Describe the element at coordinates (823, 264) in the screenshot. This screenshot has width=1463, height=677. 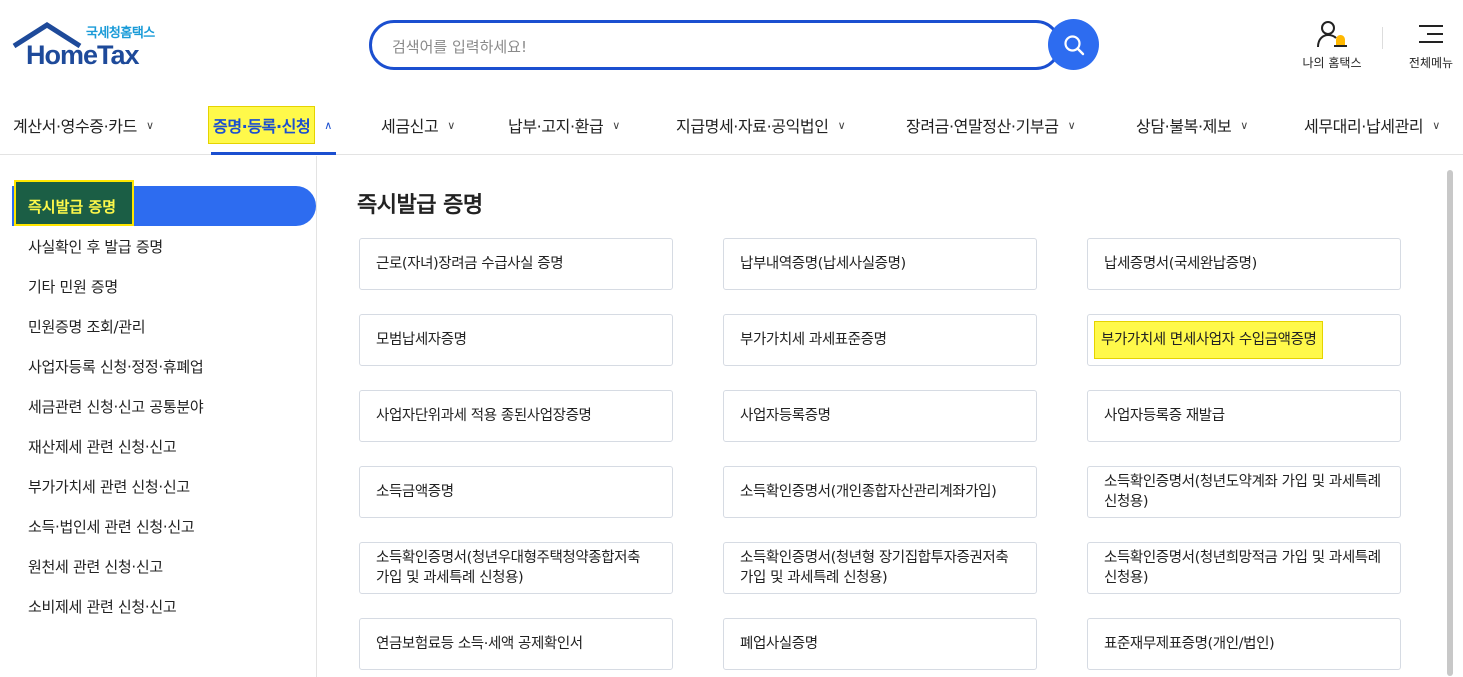
I see `card-label: 납부내역증명(납세사실증명)` at that location.